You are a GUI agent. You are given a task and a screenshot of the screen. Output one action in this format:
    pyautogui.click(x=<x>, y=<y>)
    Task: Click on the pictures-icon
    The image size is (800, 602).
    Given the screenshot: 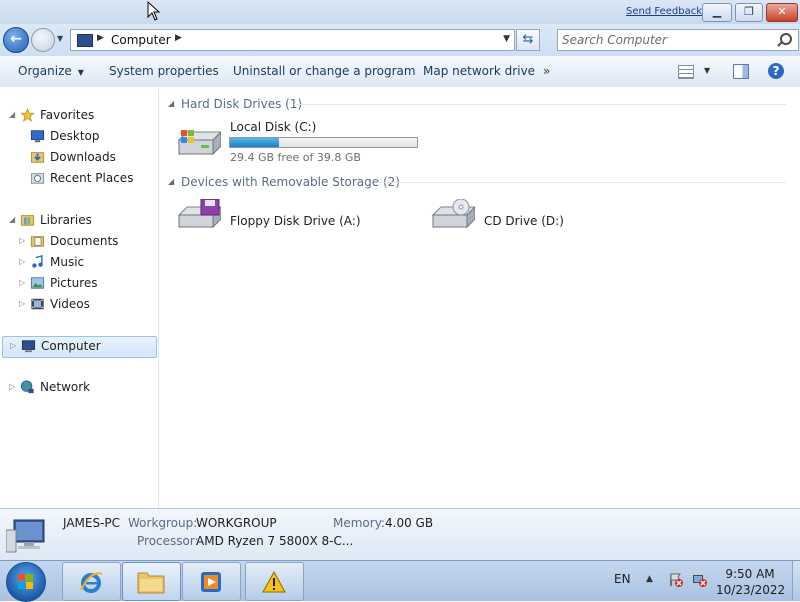 What is the action you would take?
    pyautogui.click(x=37, y=283)
    